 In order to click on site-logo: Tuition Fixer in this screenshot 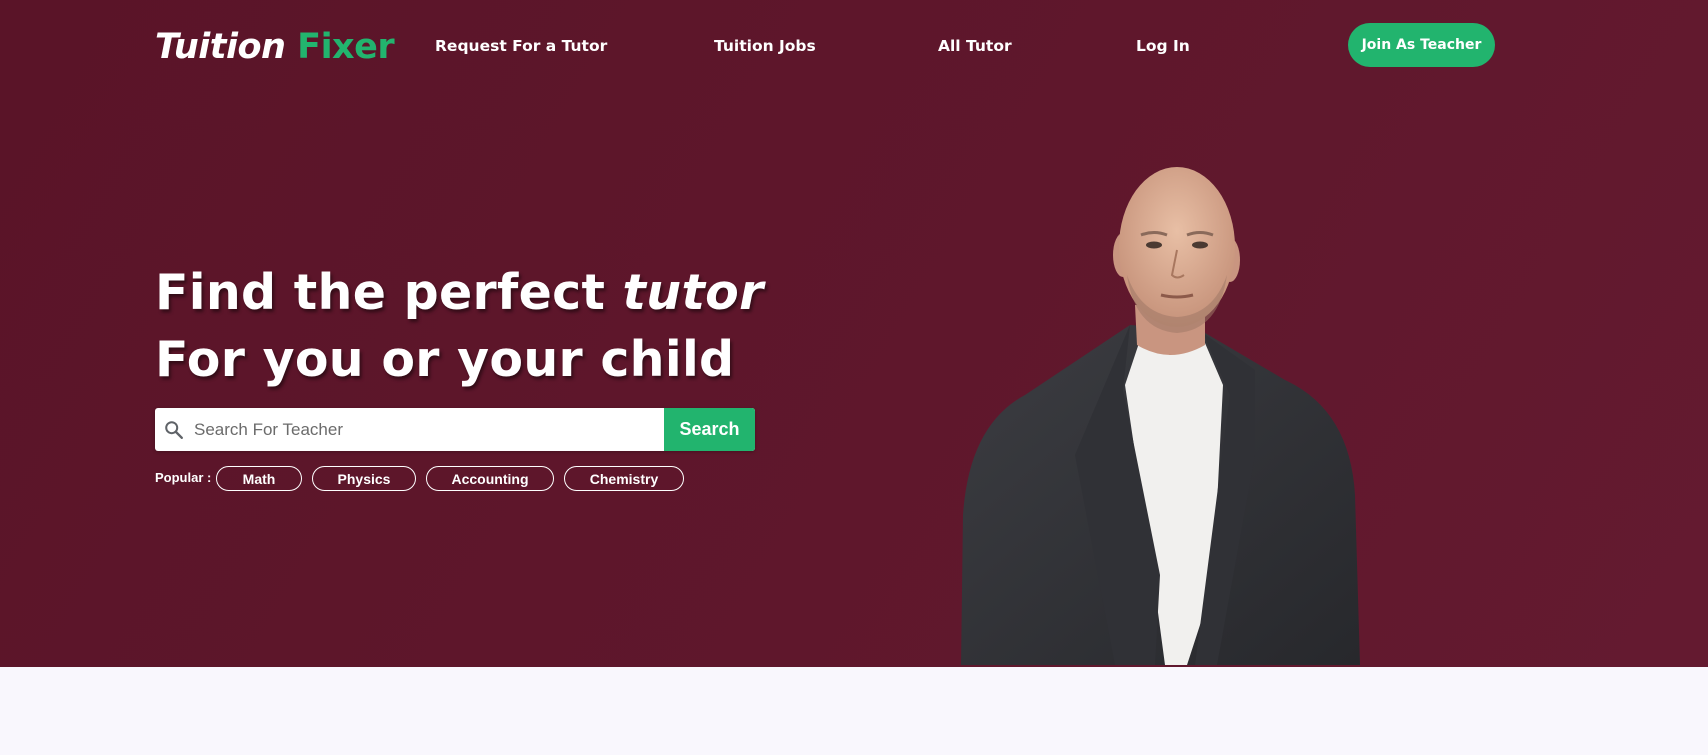, I will do `click(275, 47)`.